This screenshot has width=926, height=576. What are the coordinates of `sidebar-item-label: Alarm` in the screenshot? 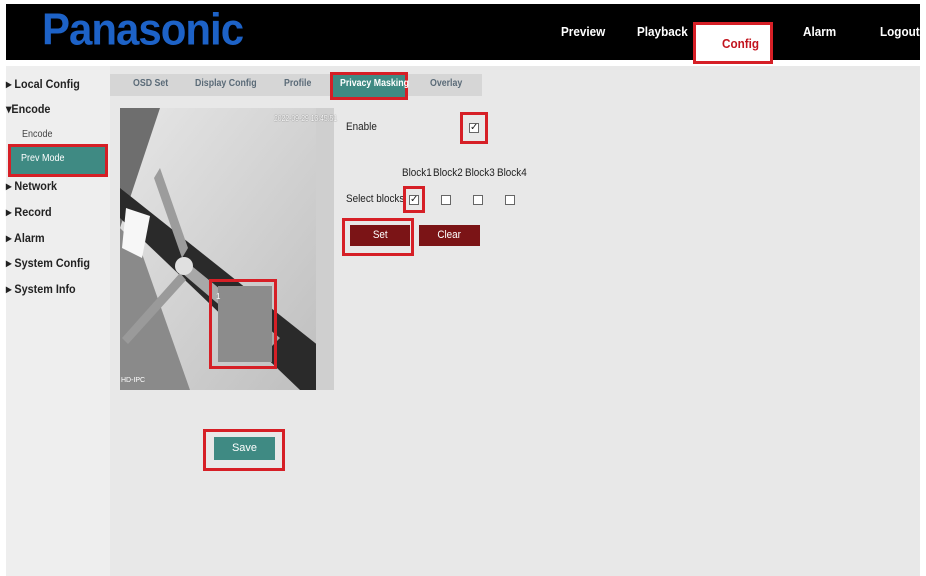 It's located at (29, 238).